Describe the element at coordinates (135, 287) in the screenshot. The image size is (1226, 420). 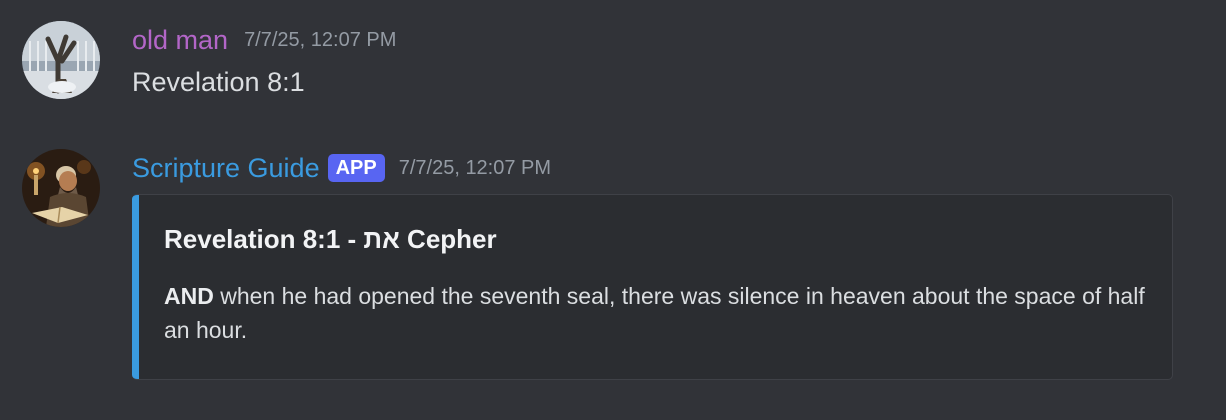
I see `embed-accent-bar` at that location.